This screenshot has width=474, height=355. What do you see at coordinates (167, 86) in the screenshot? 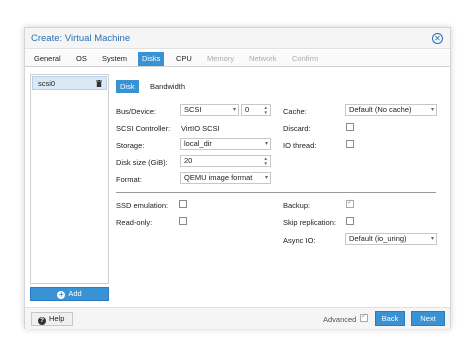
I see `subtab-bandwidth: Bandwidth` at bounding box center [167, 86].